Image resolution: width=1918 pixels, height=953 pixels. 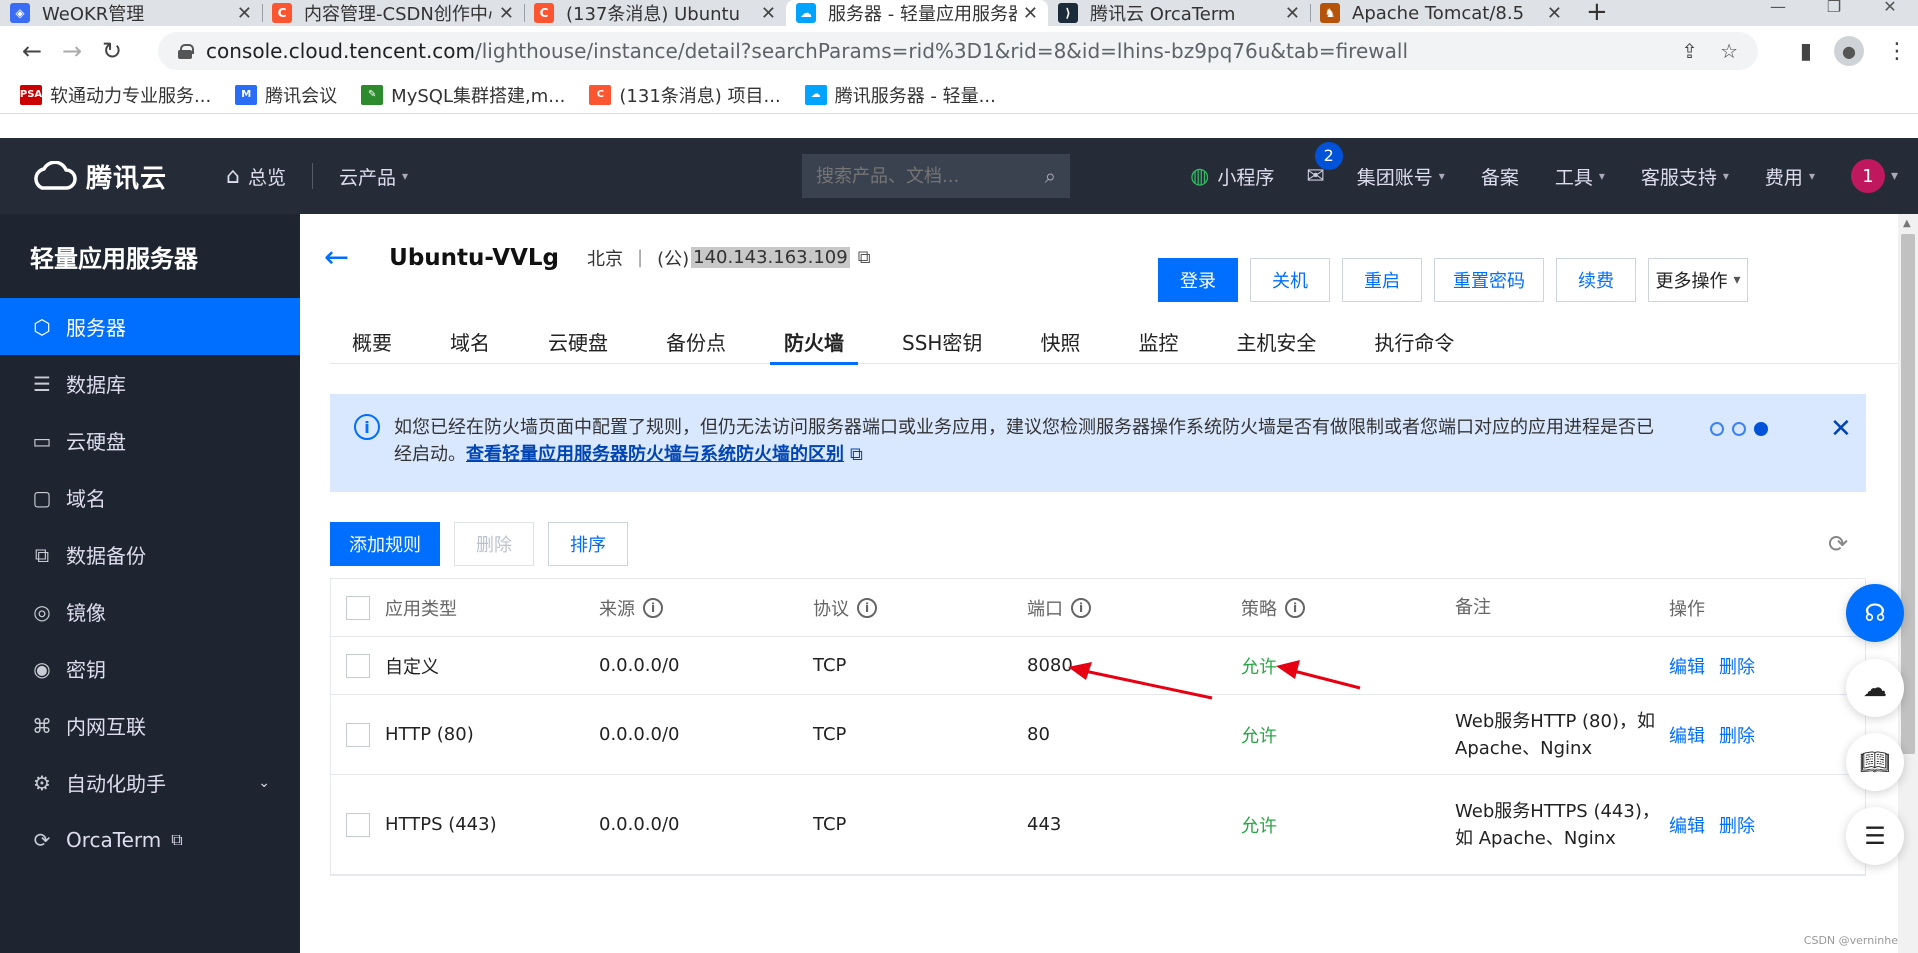 What do you see at coordinates (1908, 494) in the screenshot?
I see `scrollbar-thumb` at bounding box center [1908, 494].